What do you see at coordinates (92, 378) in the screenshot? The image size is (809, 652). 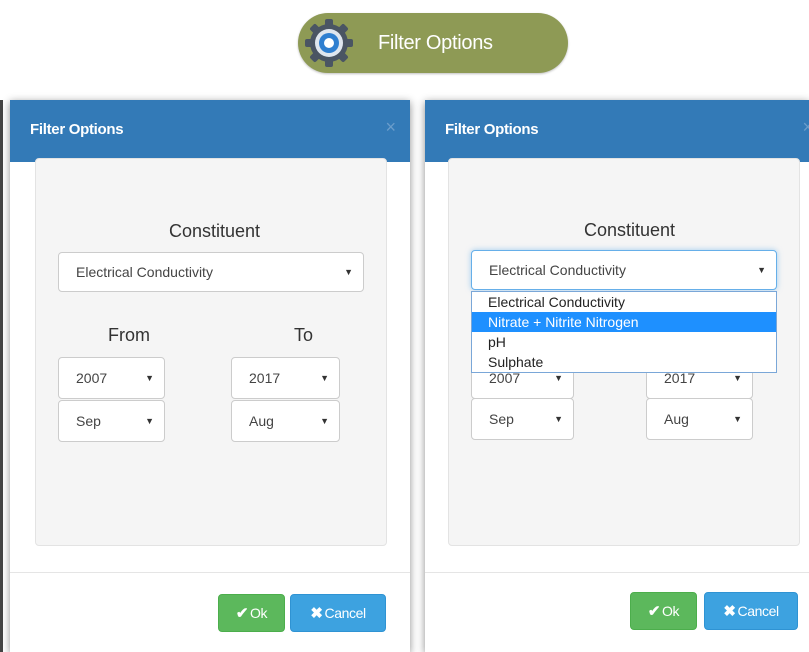 I see `from-year-value: 2007` at bounding box center [92, 378].